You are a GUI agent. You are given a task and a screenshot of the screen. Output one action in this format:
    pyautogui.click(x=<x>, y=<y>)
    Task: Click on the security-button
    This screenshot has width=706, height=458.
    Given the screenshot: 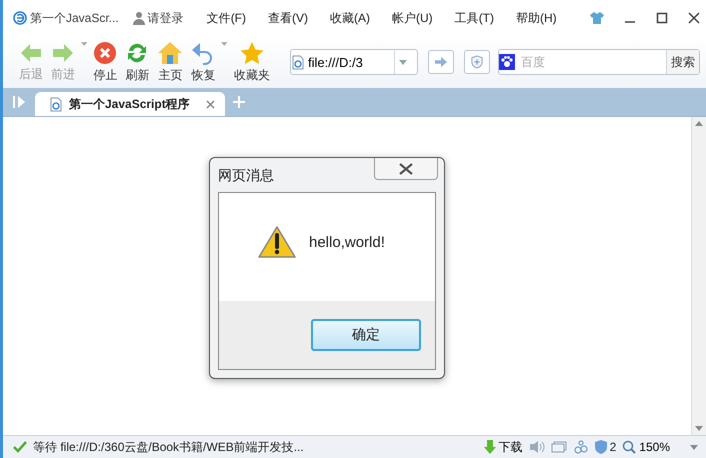 What is the action you would take?
    pyautogui.click(x=477, y=62)
    